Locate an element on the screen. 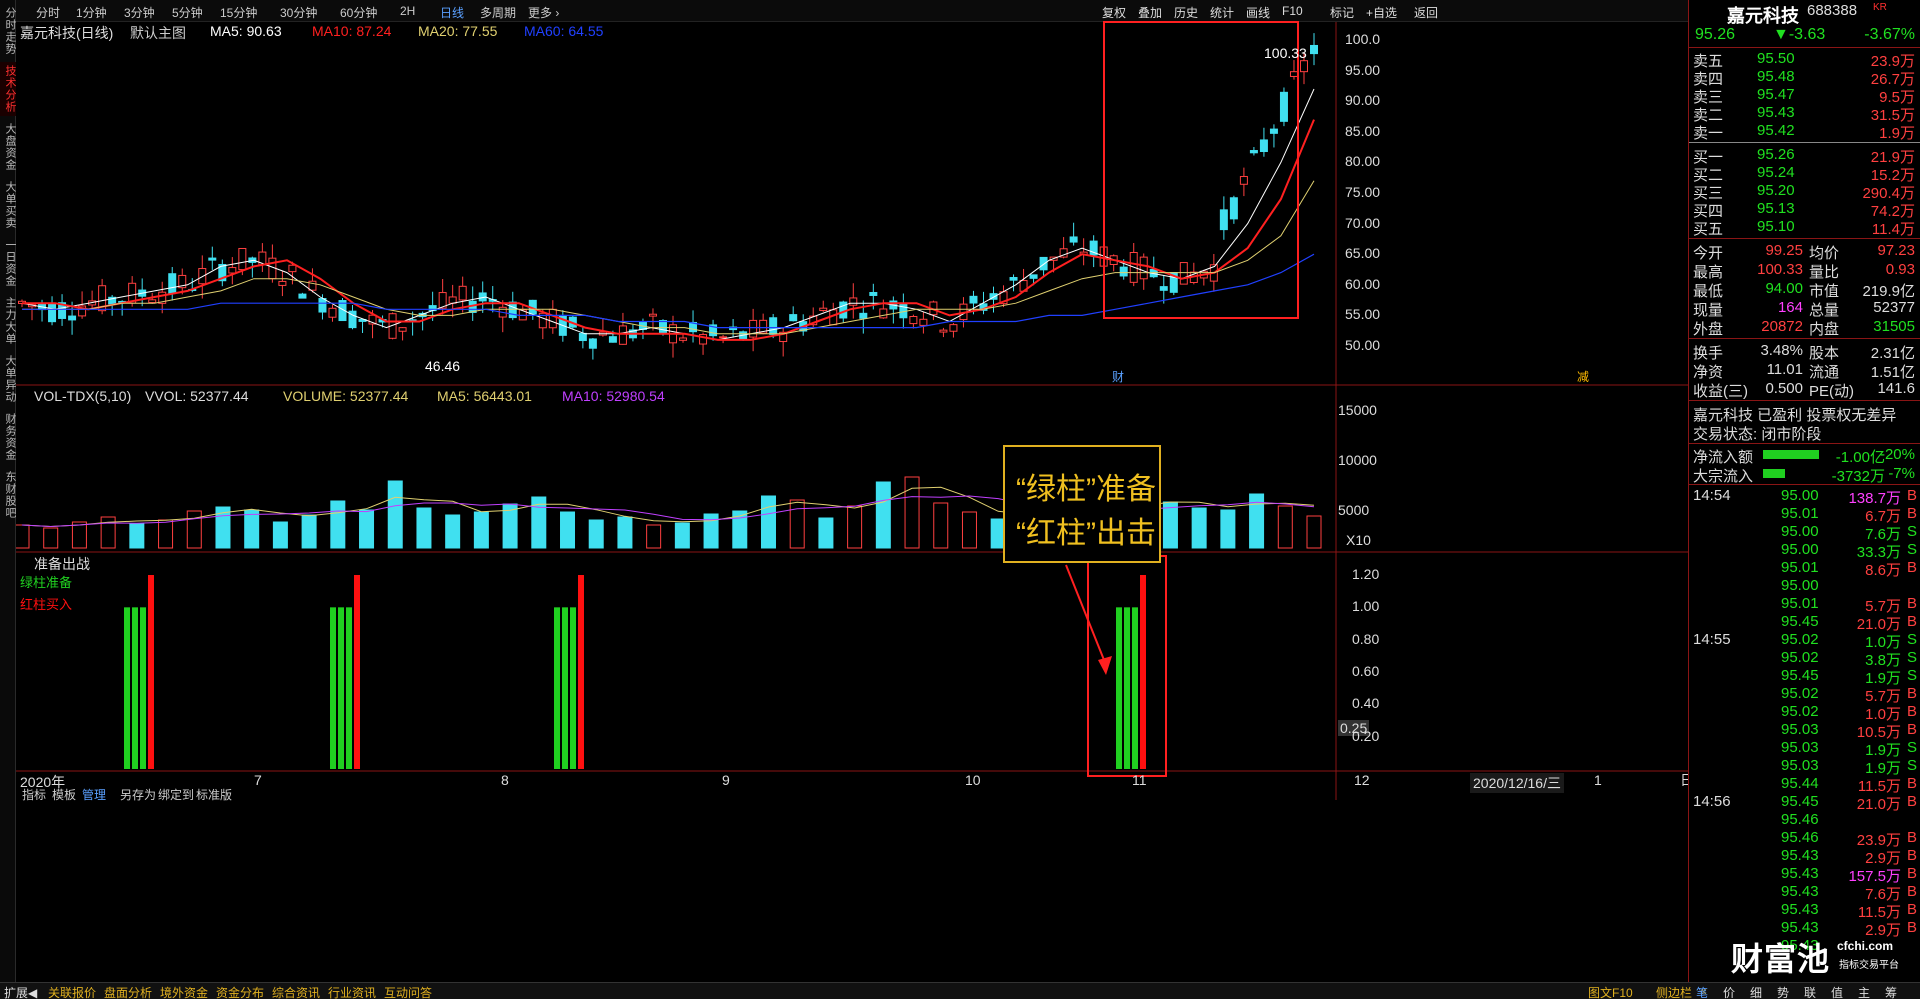 The height and width of the screenshot is (999, 1920). left-tab-0: 分时走势 is located at coordinates (8, 31).